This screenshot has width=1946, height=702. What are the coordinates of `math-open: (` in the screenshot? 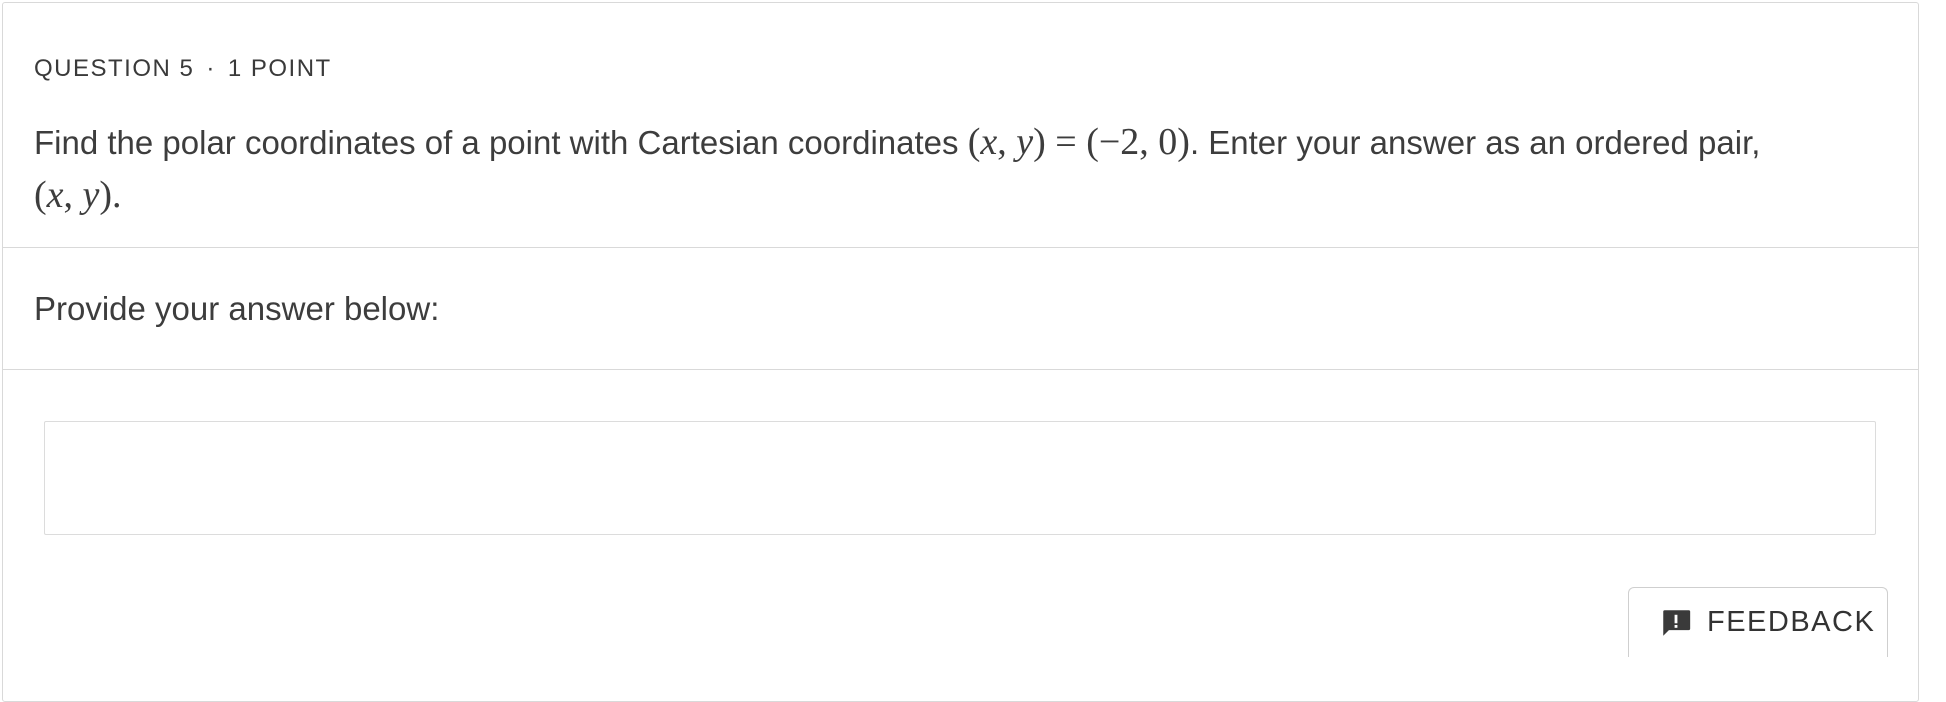 It's located at (974, 142).